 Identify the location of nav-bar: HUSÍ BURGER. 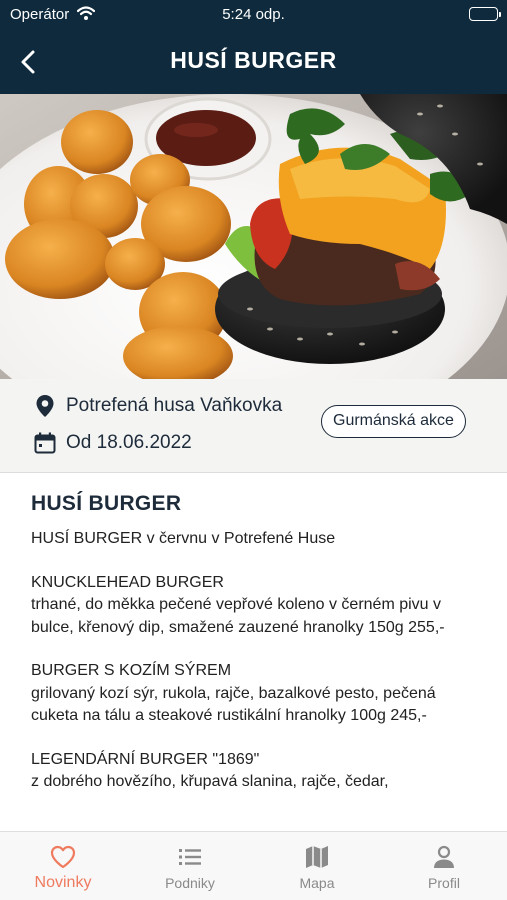
(253, 62).